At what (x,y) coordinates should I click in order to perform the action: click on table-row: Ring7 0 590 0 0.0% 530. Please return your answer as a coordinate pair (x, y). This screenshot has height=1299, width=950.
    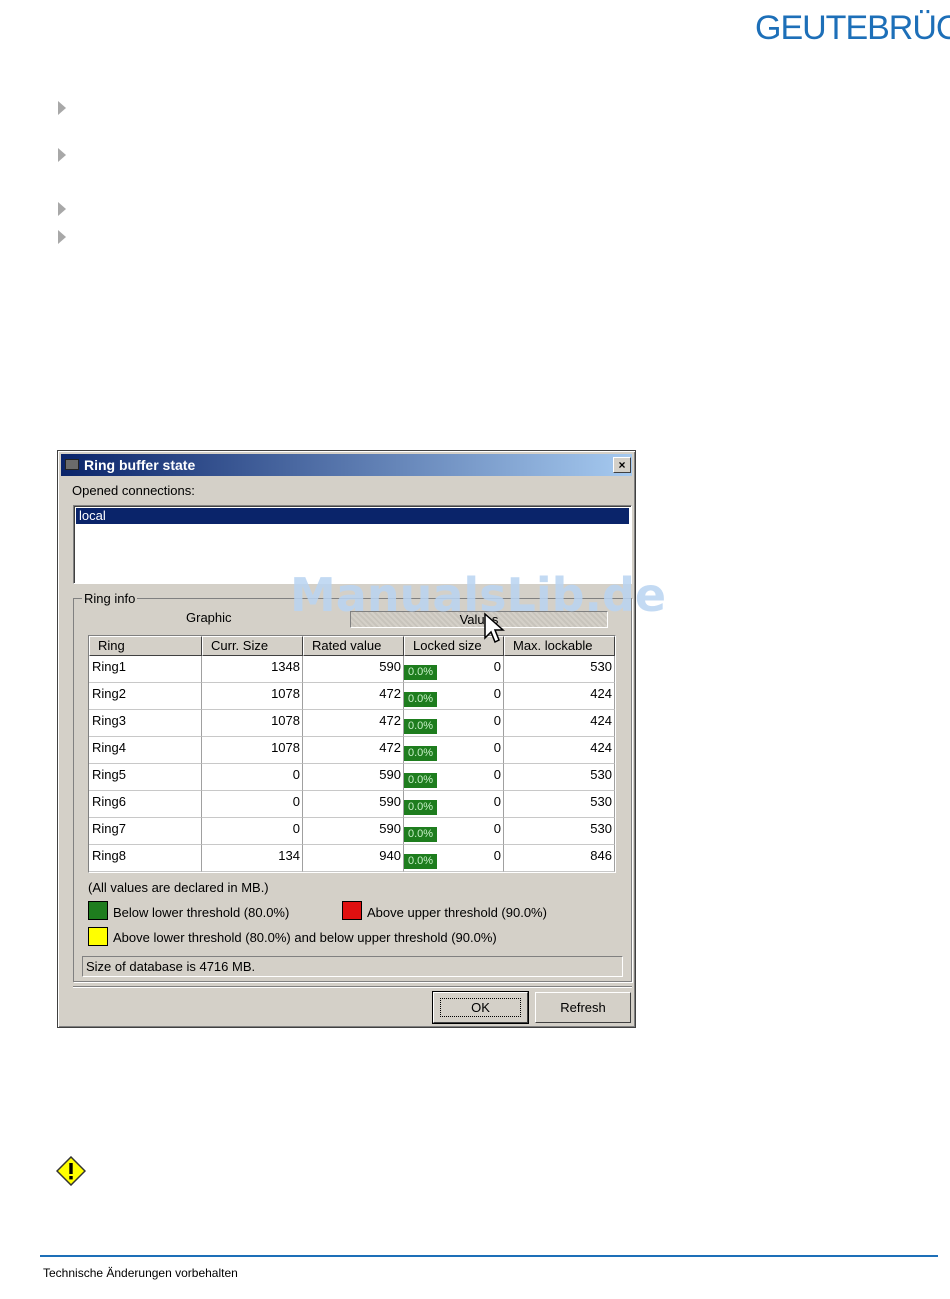
    Looking at the image, I should click on (352, 831).